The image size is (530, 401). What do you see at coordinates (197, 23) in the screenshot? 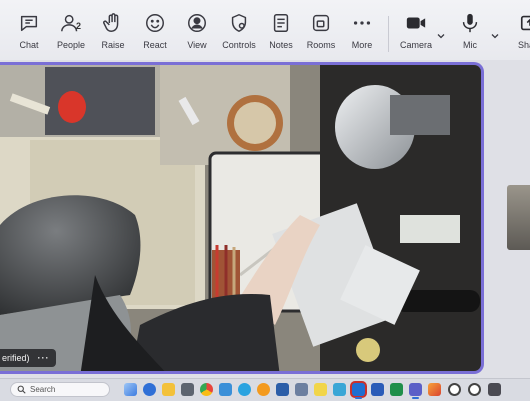
I see `view-icon` at bounding box center [197, 23].